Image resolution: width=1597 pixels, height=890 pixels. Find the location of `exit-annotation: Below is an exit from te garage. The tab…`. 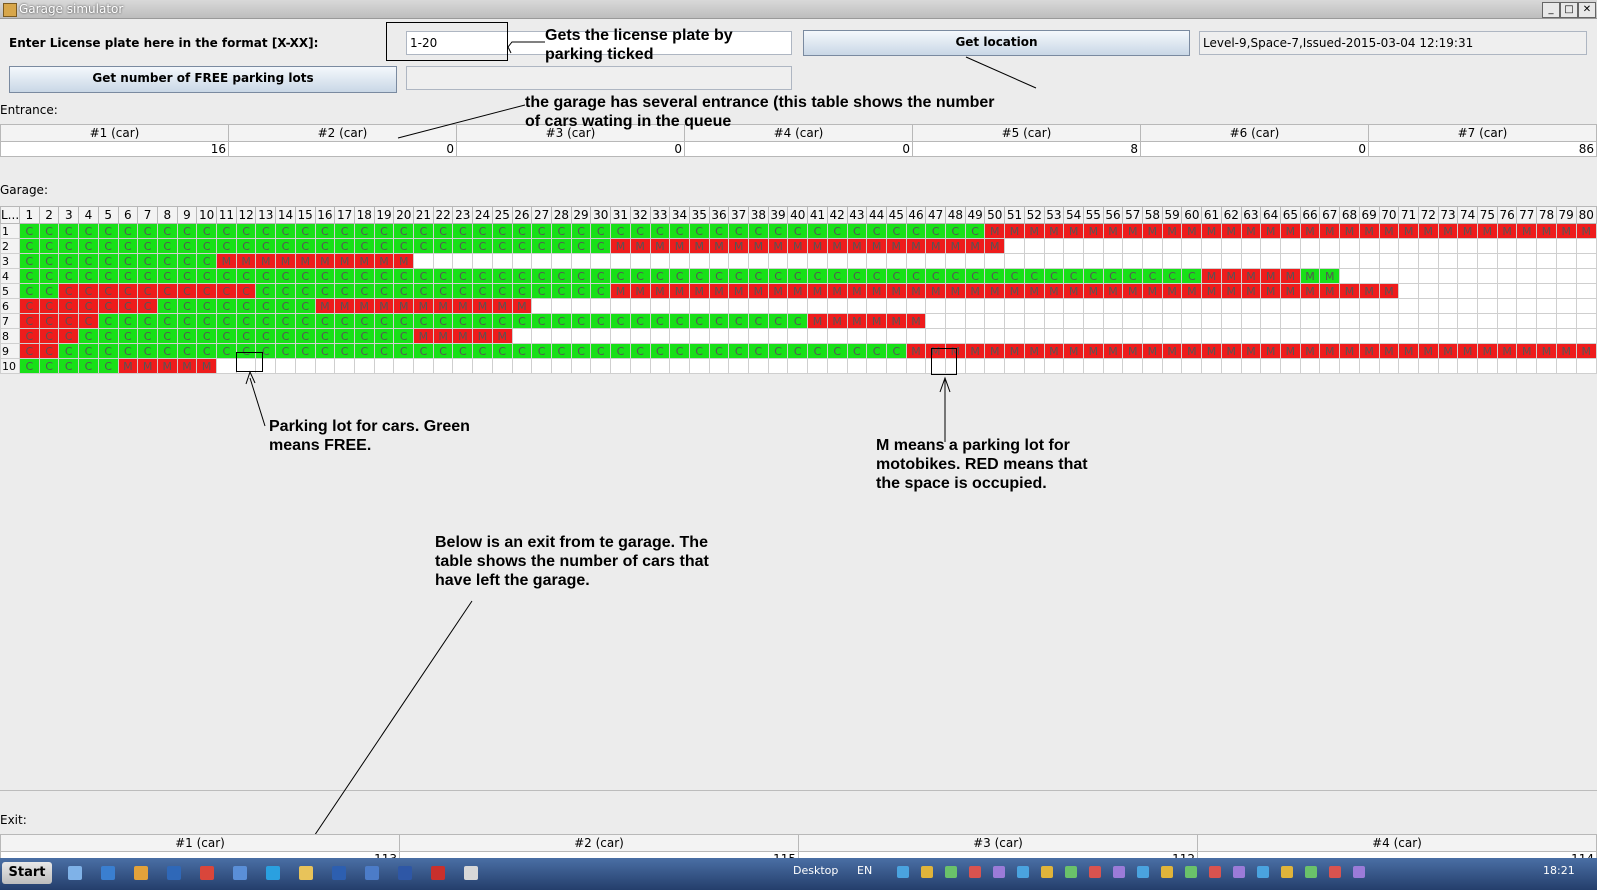

exit-annotation: Below is an exit from te garage. The tab… is located at coordinates (572, 561).